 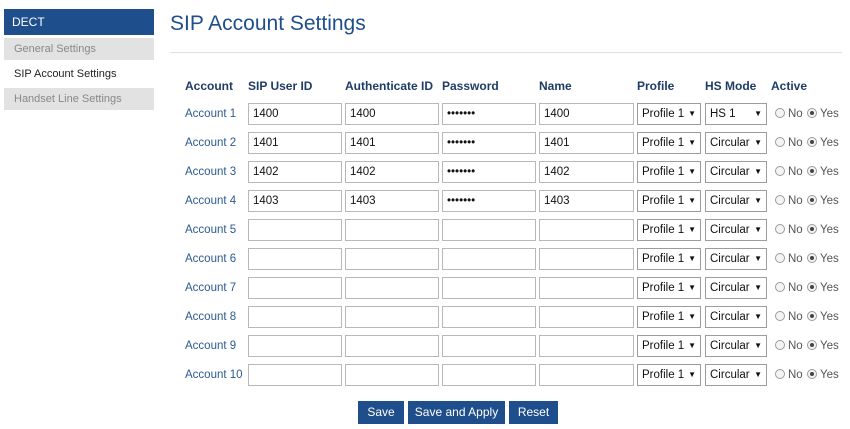 What do you see at coordinates (736, 114) in the screenshot?
I see `hs-mode-select: HS 1 ▼` at bounding box center [736, 114].